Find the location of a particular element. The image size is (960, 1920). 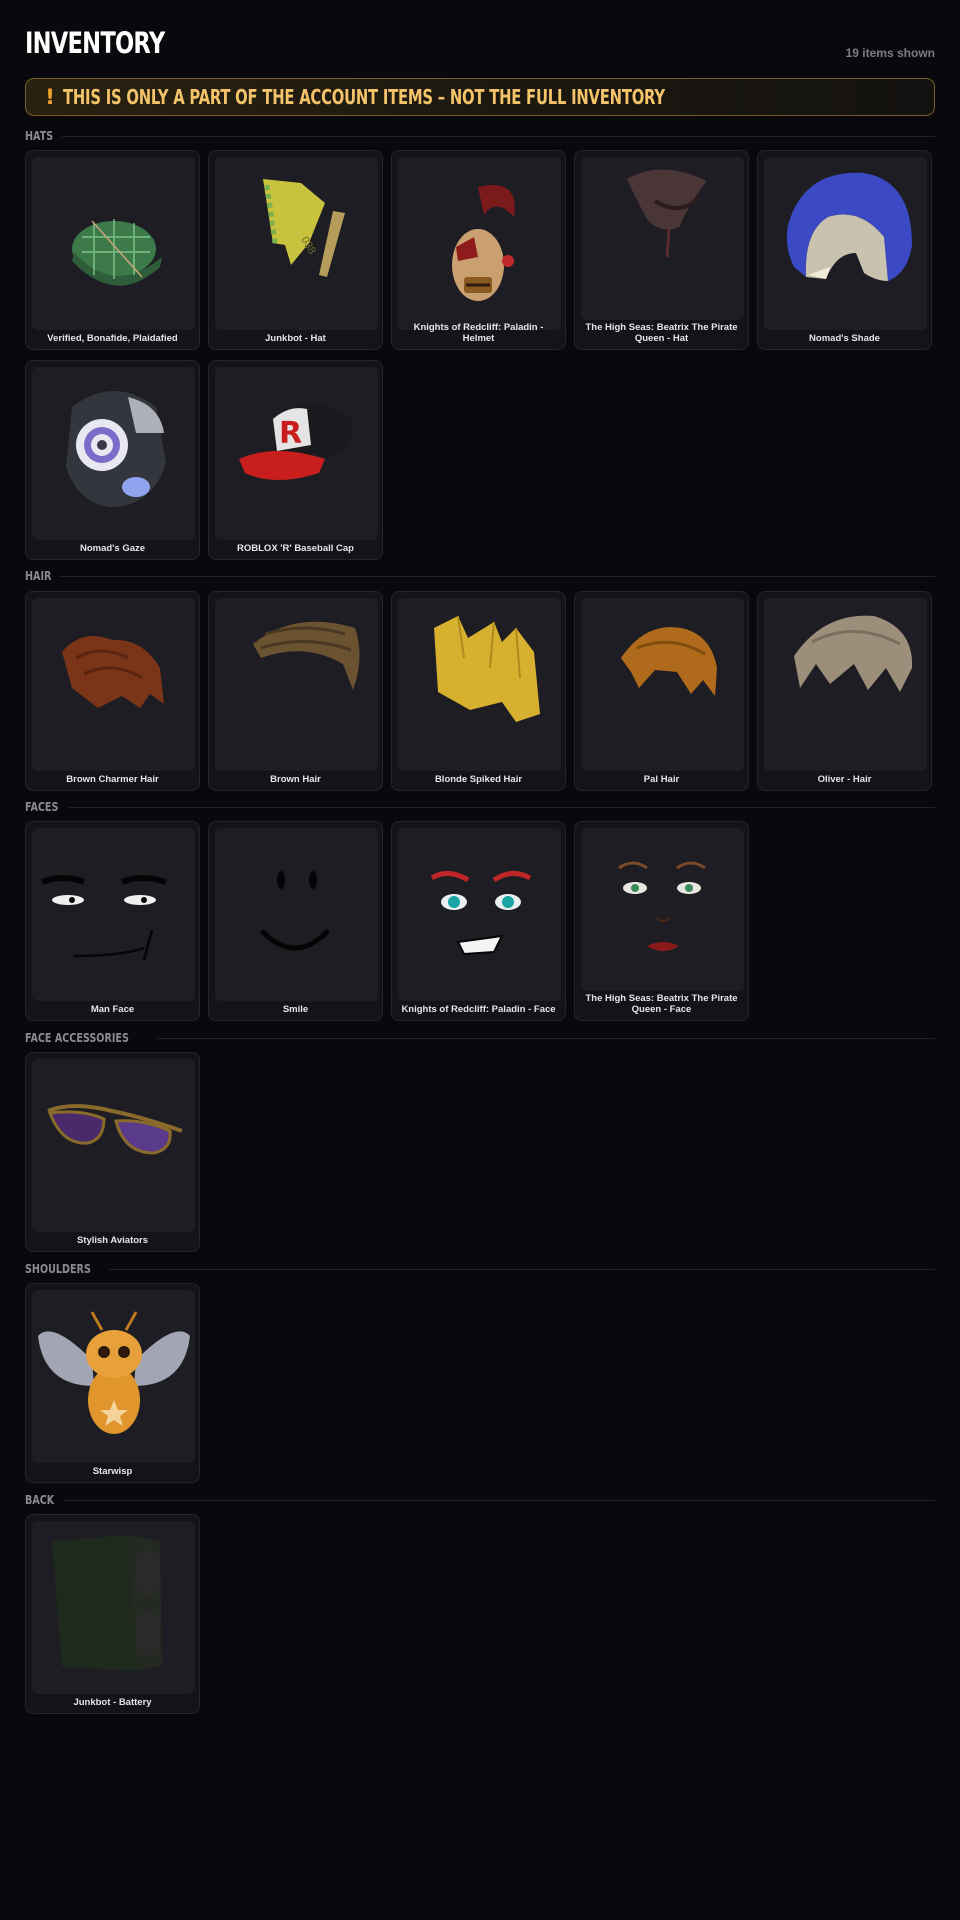

item-name: Starwisp is located at coordinates (112, 1471).